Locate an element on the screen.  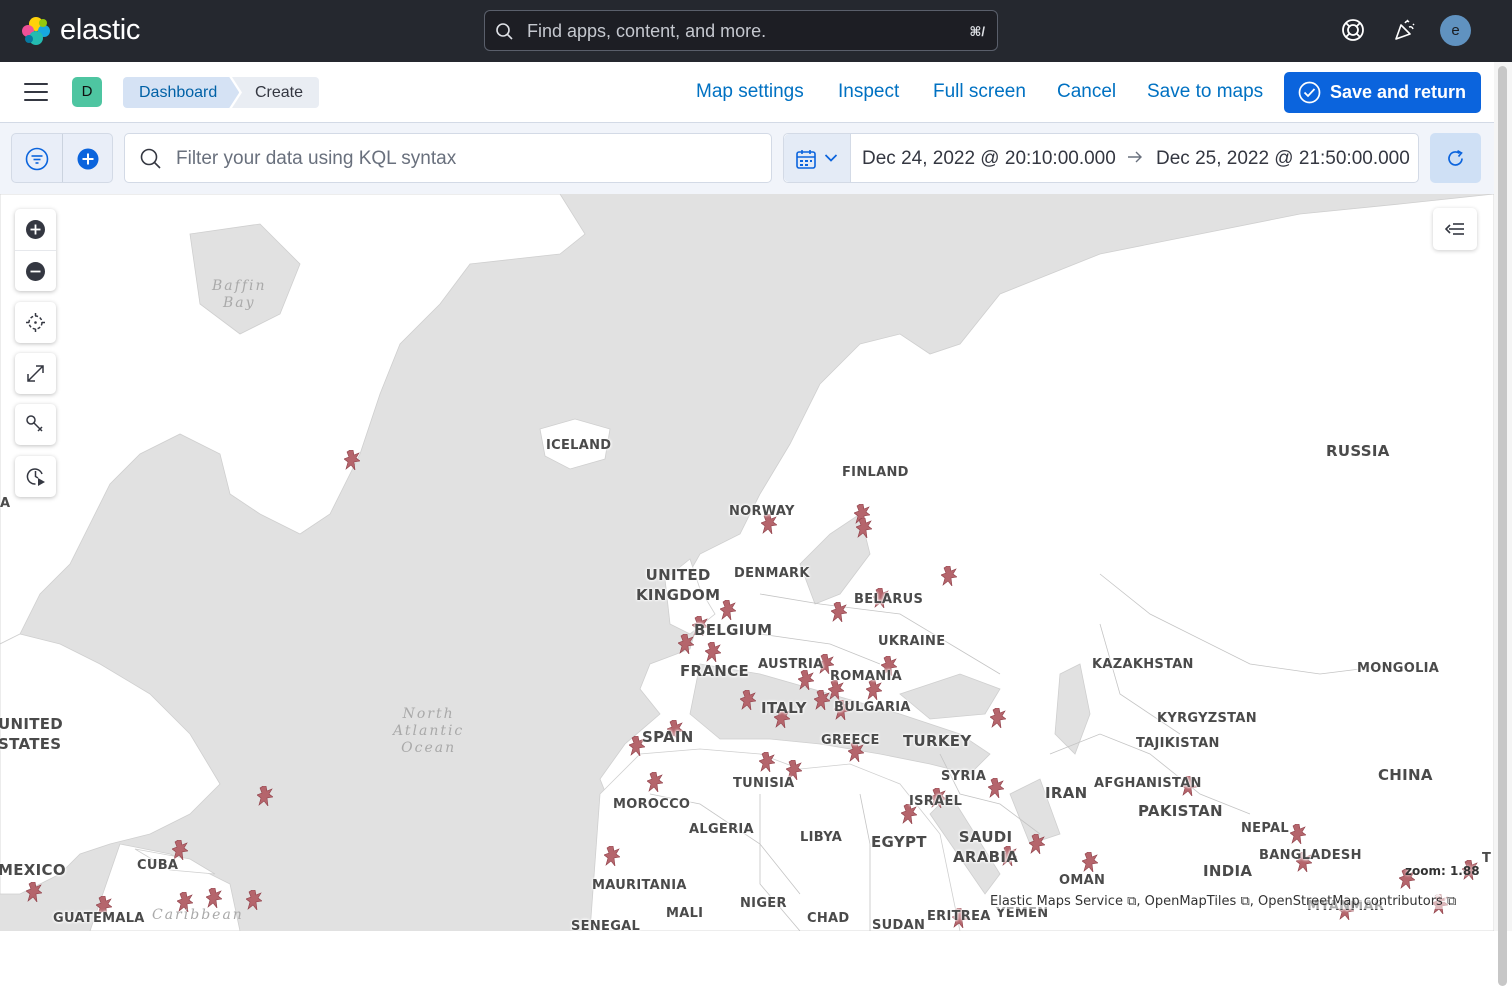
country-label: KAZAKHSTAN is located at coordinates (1143, 664).